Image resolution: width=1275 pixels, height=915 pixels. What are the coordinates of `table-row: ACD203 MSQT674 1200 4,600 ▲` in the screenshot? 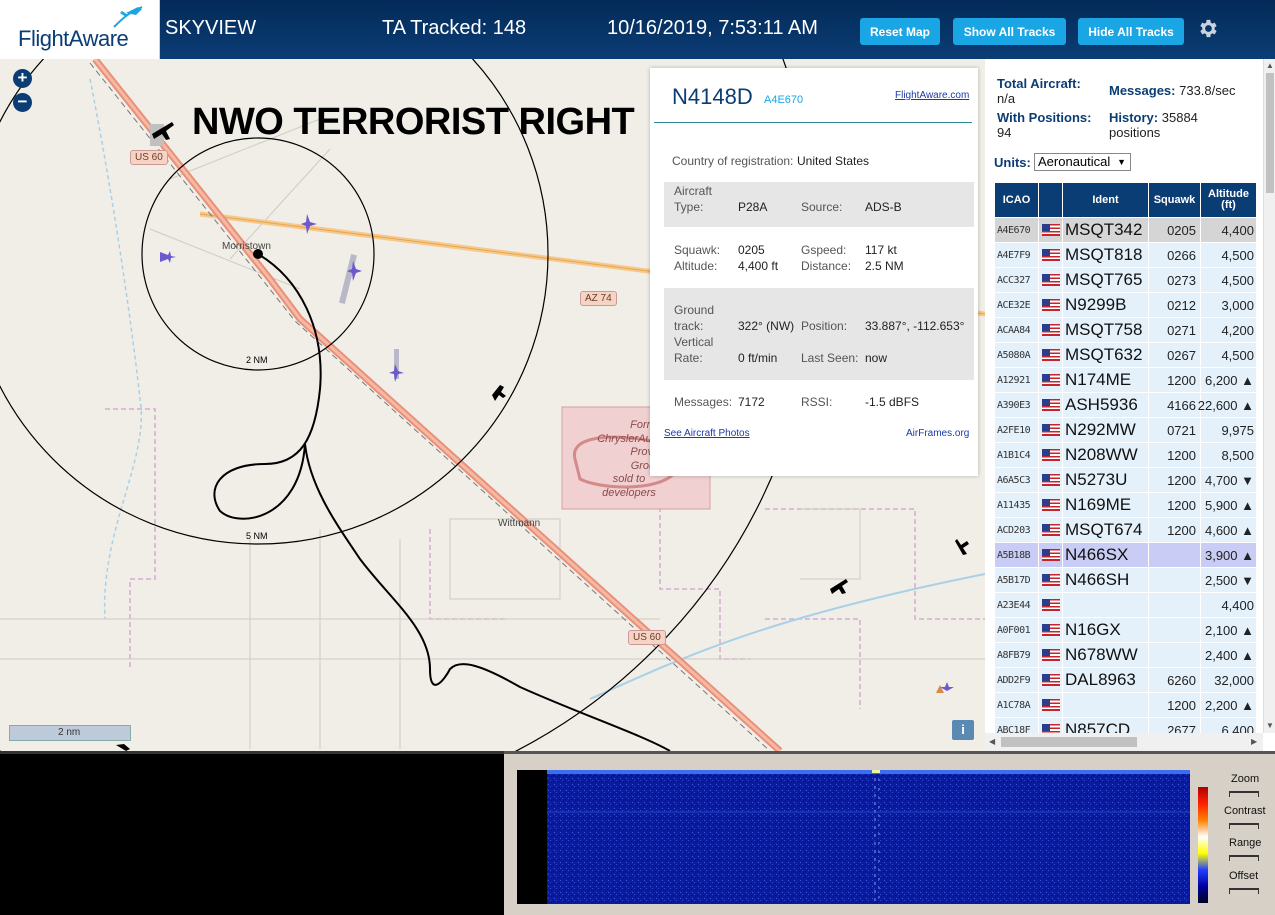 It's located at (1126, 530).